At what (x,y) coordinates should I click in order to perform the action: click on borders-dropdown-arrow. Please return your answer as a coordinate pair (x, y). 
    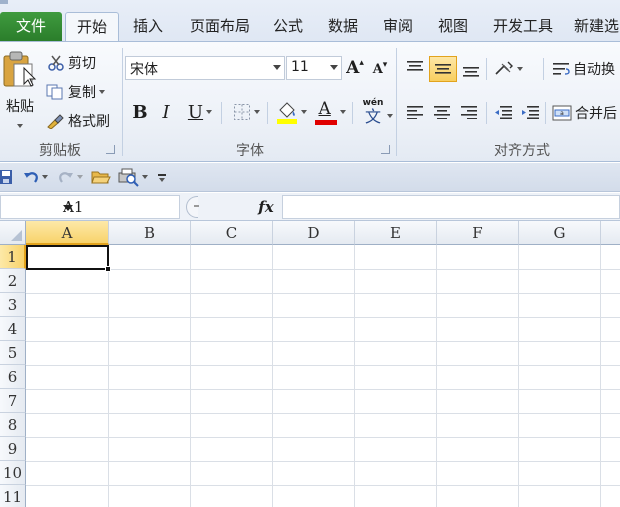
    Looking at the image, I should click on (256, 112).